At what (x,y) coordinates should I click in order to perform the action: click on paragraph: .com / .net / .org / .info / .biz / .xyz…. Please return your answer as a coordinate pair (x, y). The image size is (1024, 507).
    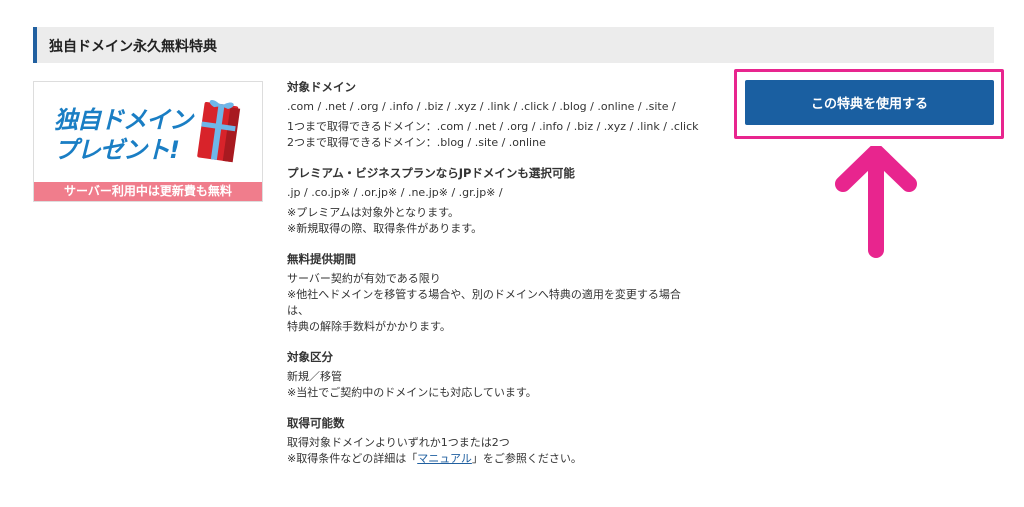
    Looking at the image, I should click on (507, 107).